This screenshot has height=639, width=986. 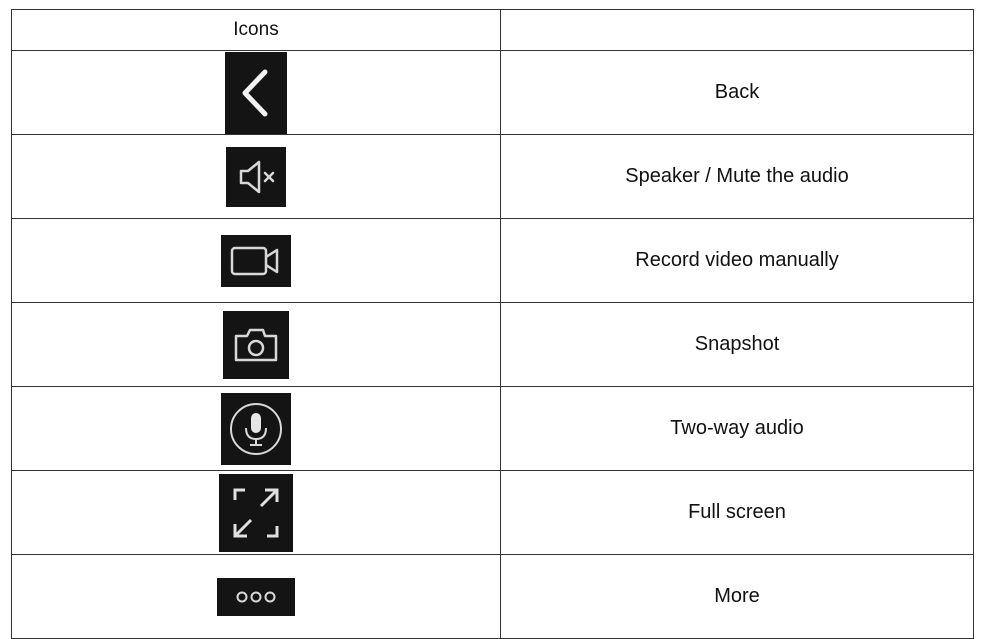 I want to click on description-cell: Snapshot, so click(x=737, y=344).